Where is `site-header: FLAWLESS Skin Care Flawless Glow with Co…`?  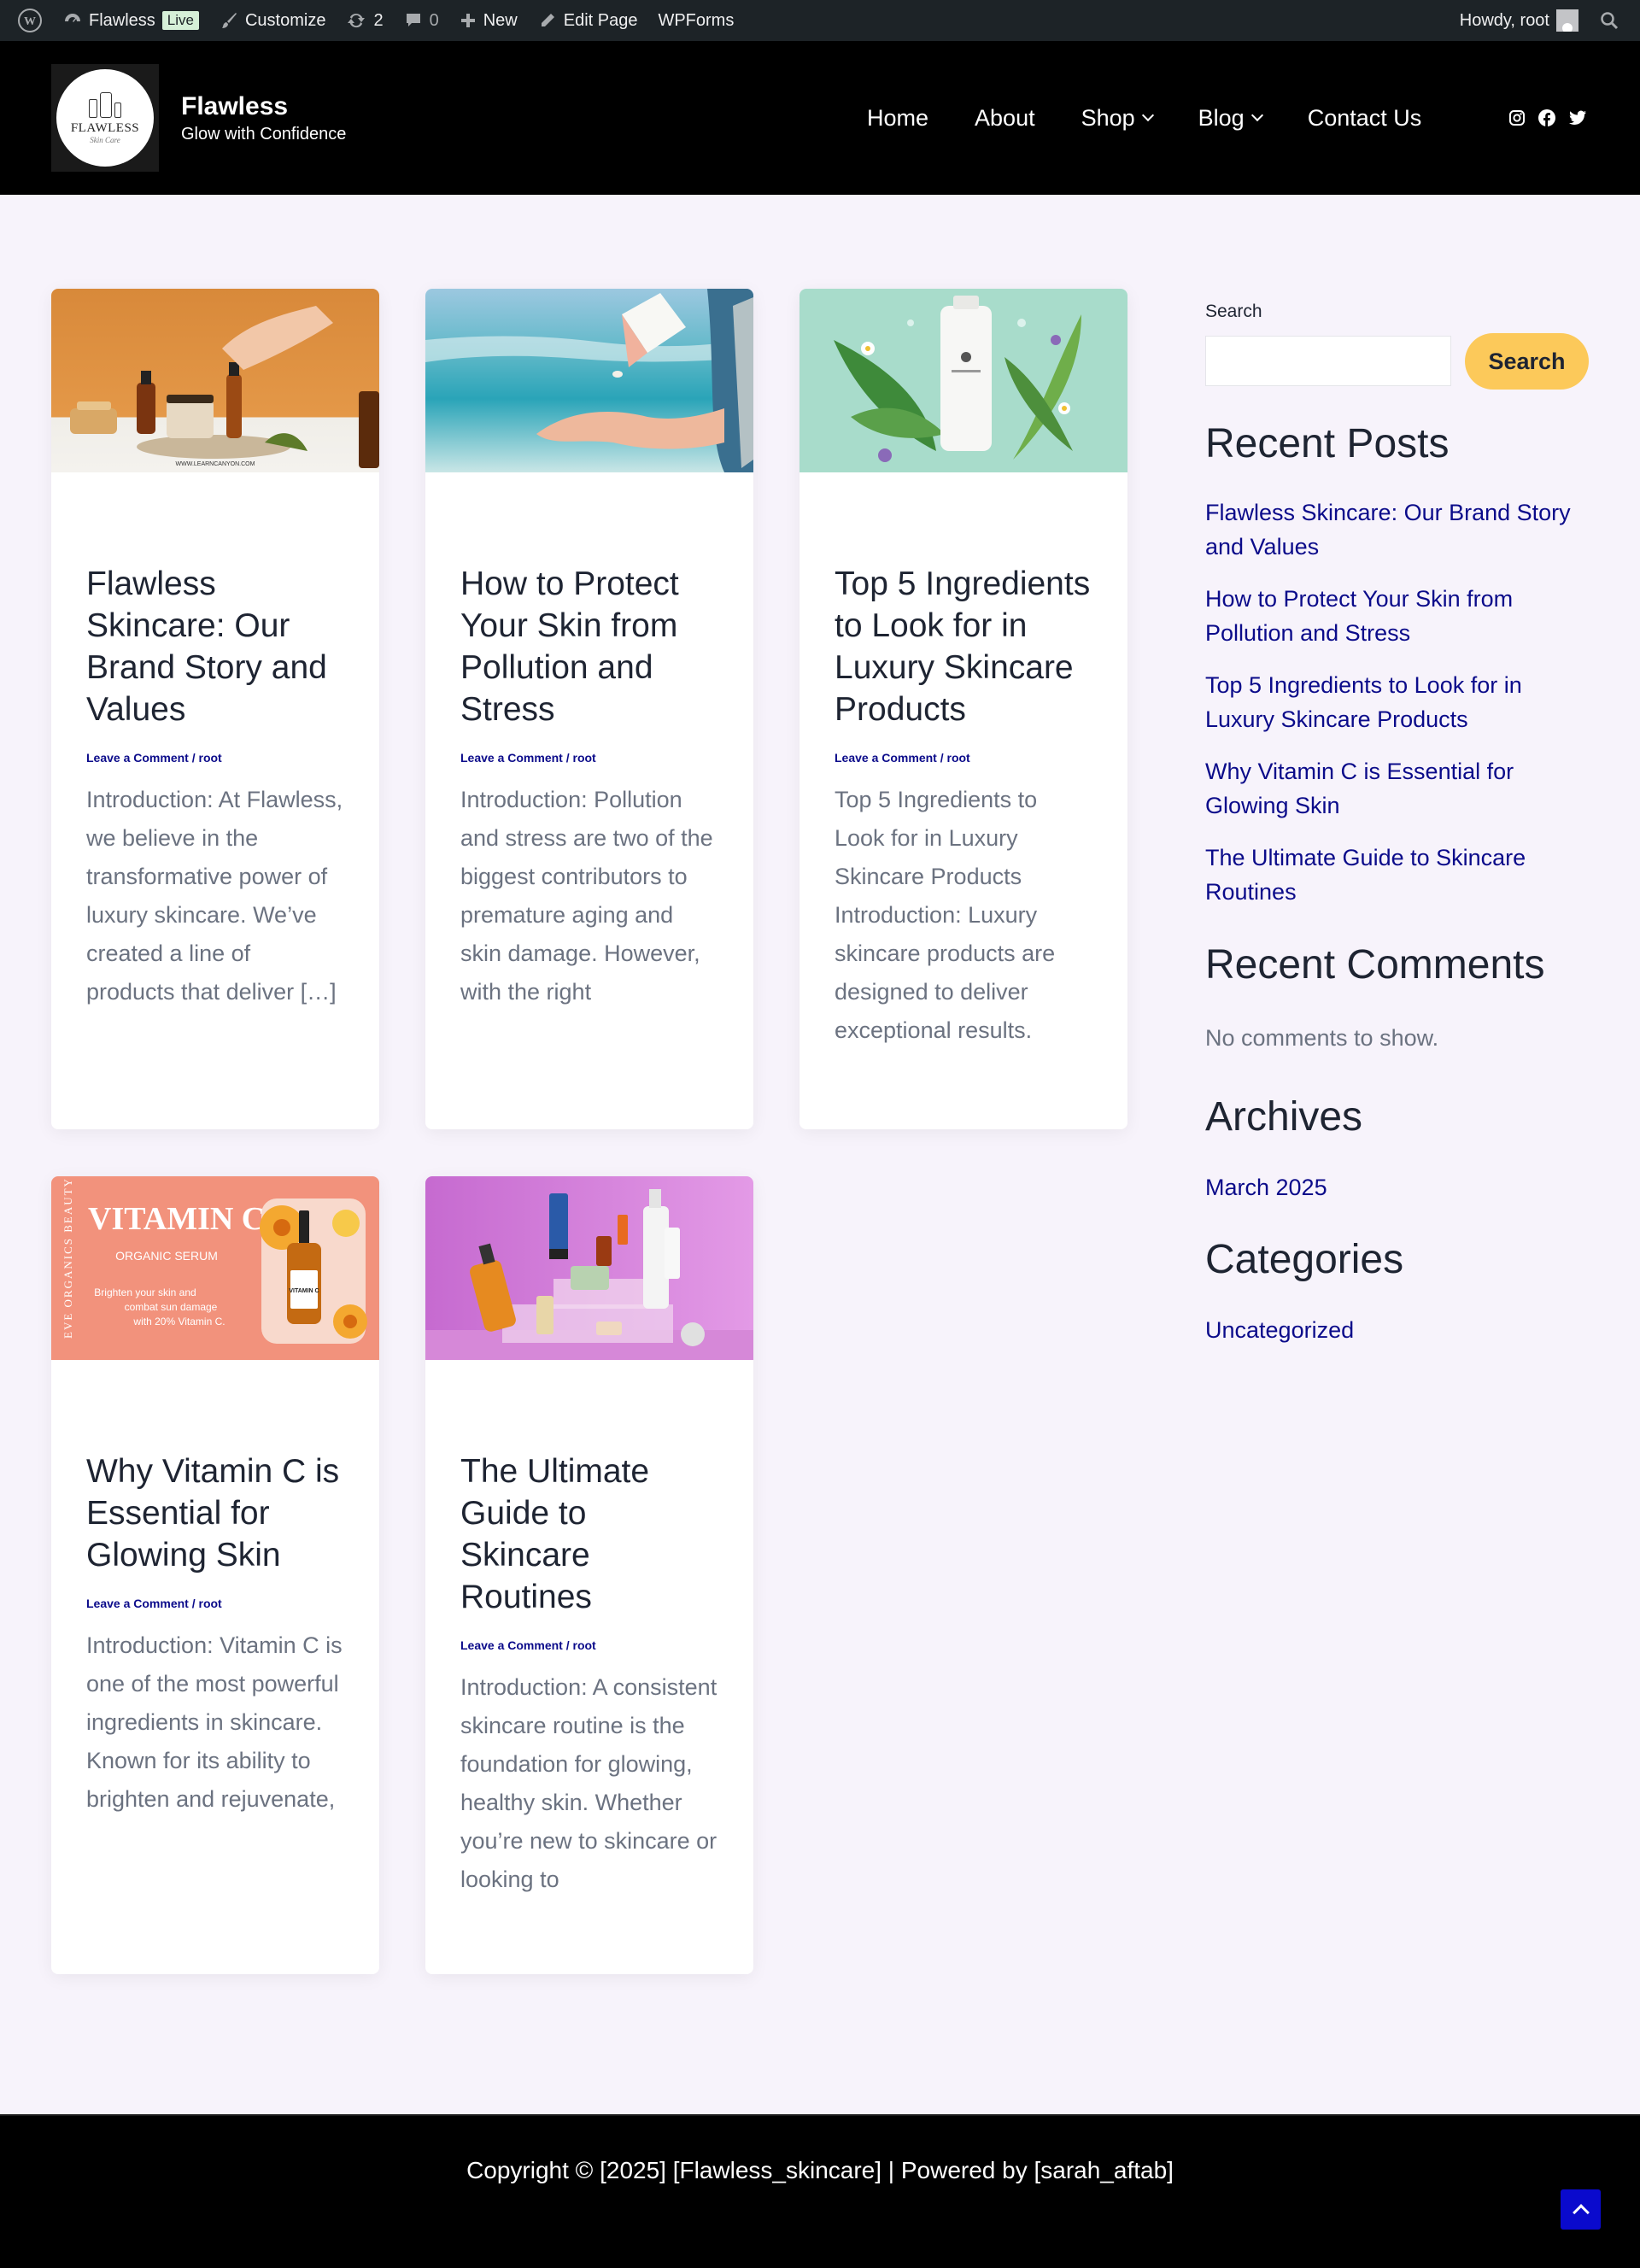
site-header: FLAWLESS Skin Care Flawless Glow with Co… is located at coordinates (820, 118).